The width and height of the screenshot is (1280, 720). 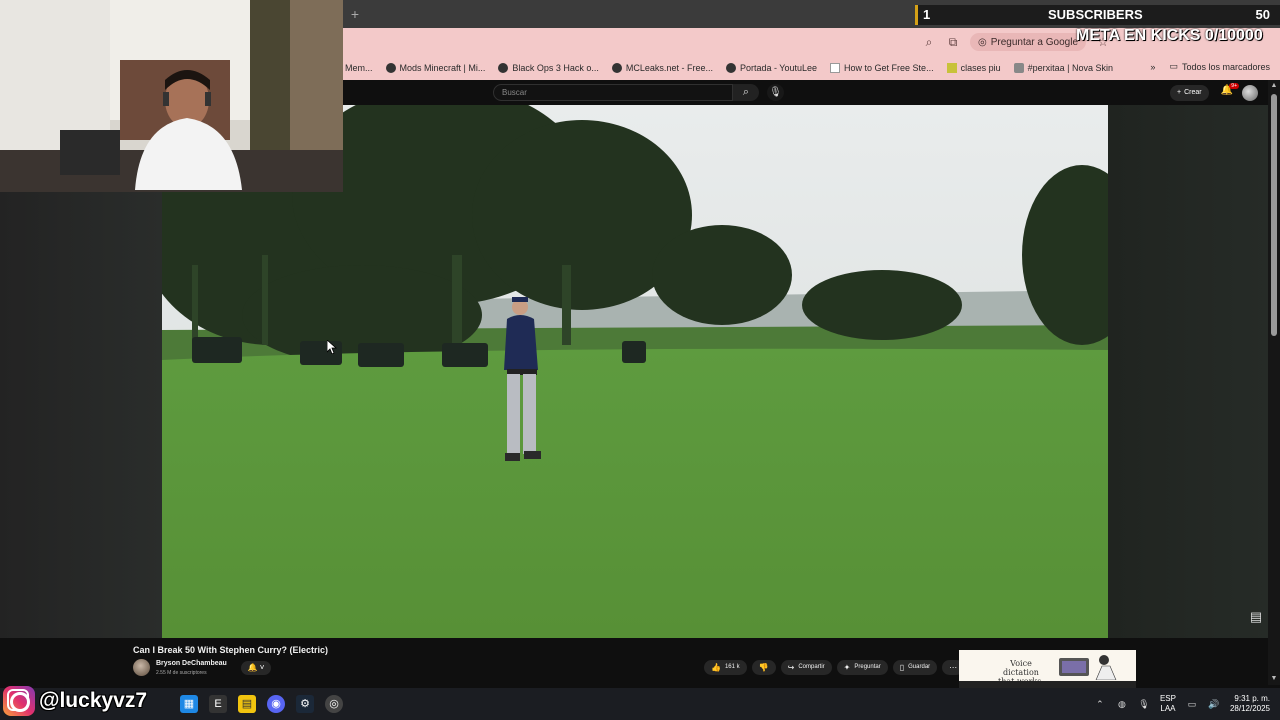 I want to click on language-line1: ESP, so click(x=1167, y=698).